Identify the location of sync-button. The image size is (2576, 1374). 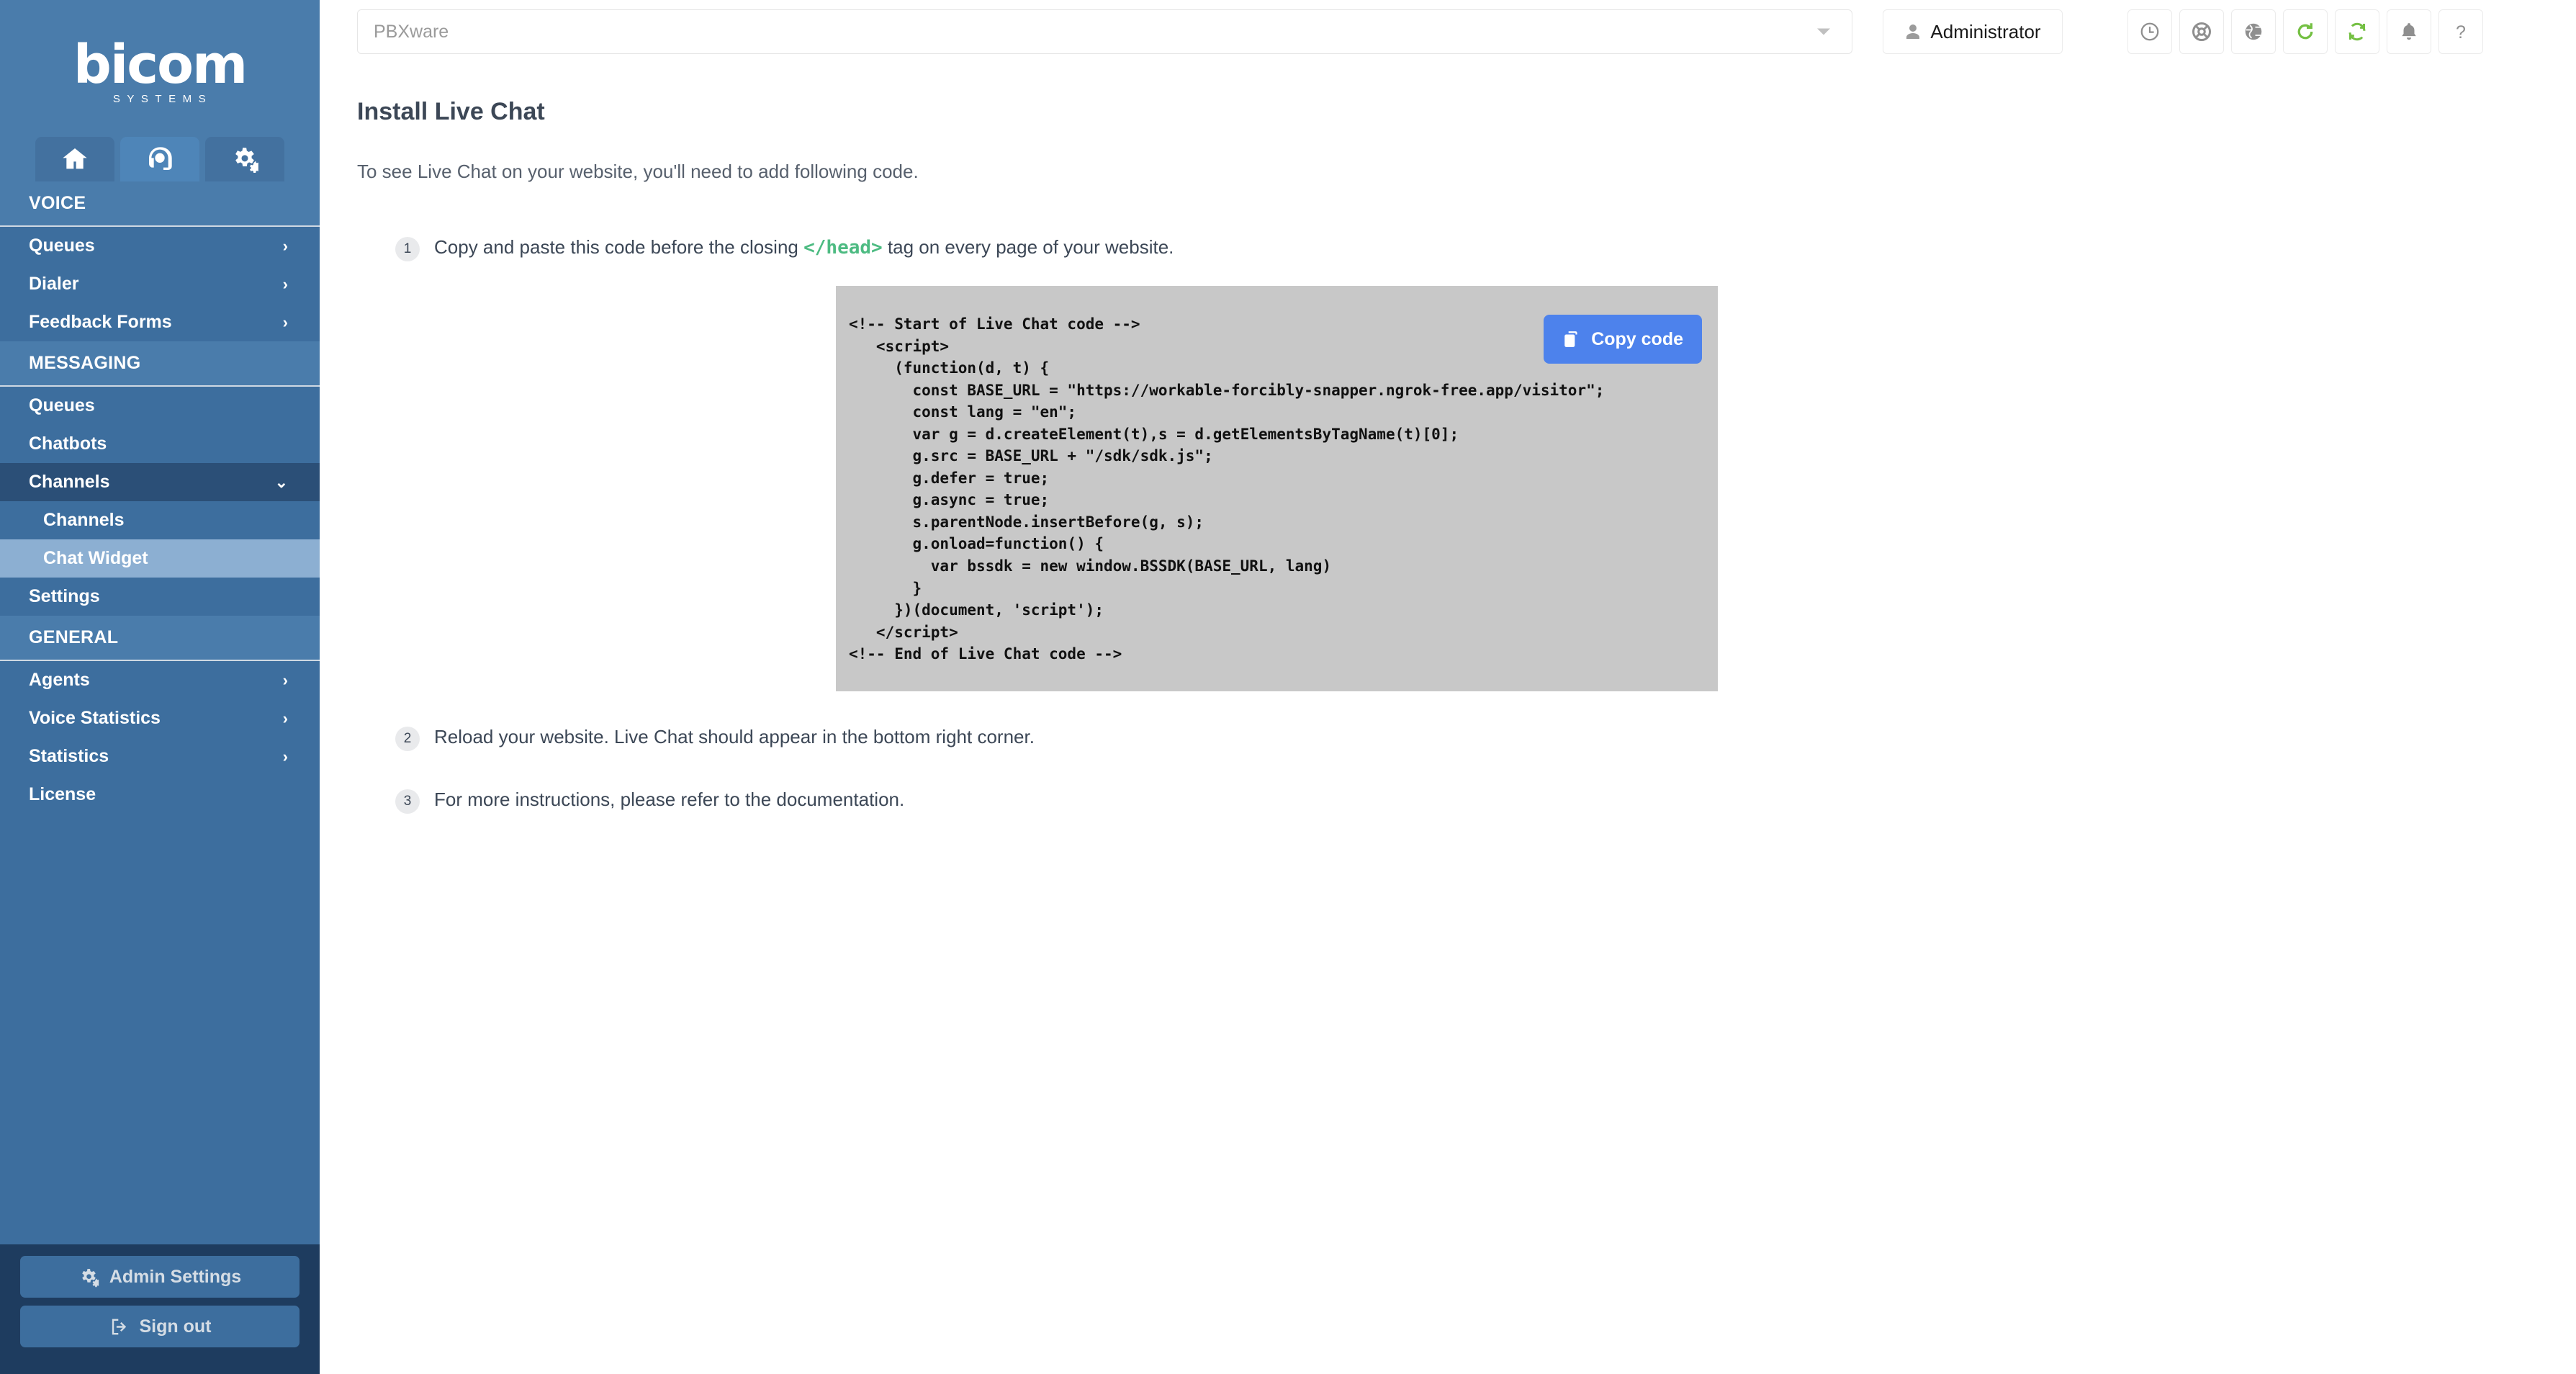
(2357, 31).